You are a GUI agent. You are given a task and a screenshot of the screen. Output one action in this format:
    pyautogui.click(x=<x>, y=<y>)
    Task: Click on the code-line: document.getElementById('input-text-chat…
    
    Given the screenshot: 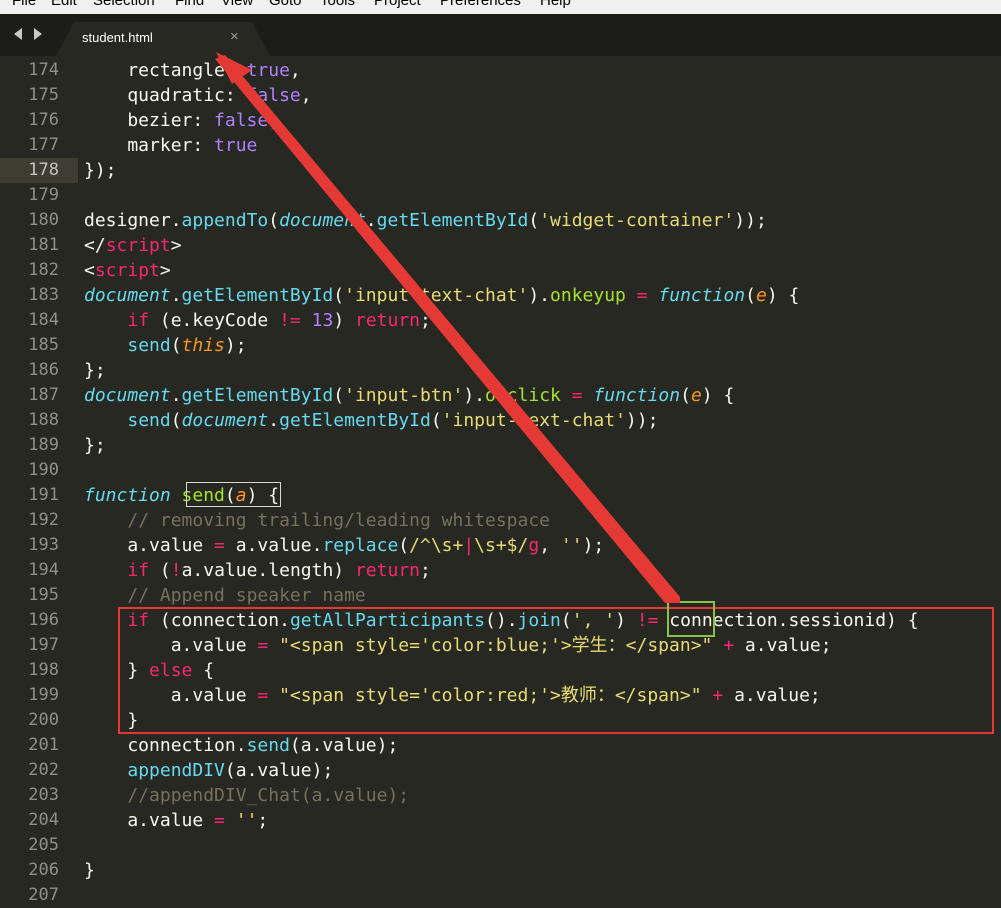 What is the action you would take?
    pyautogui.click(x=441, y=295)
    